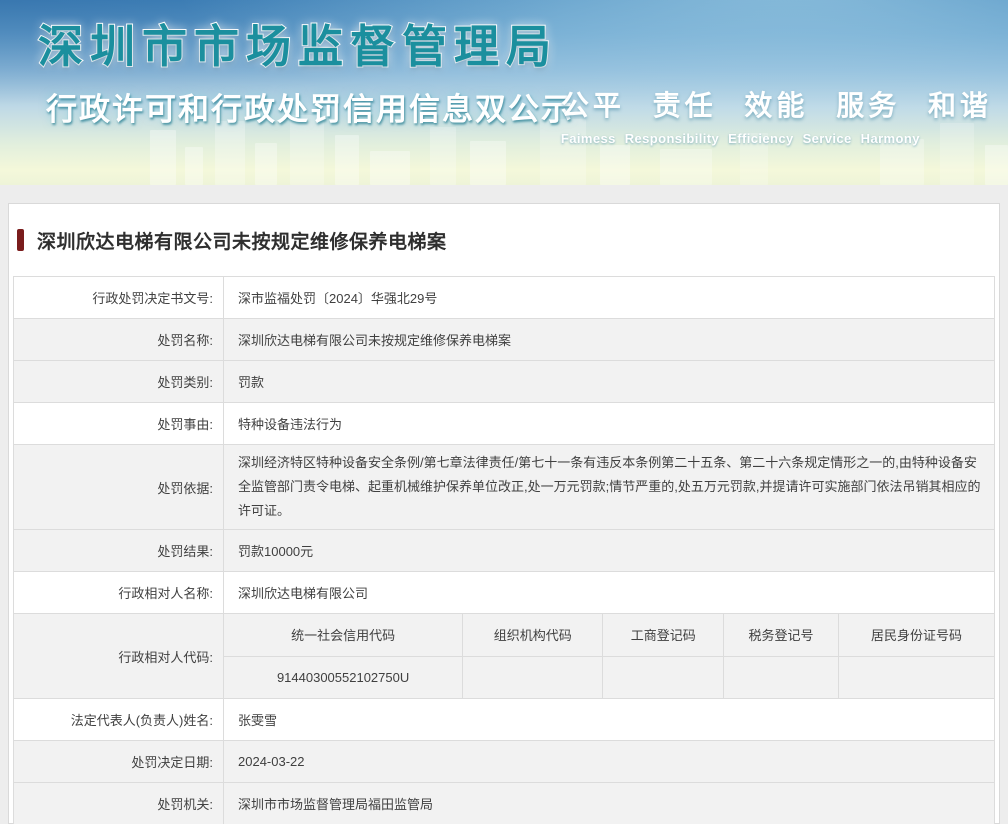 This screenshot has height=824, width=1008. I want to click on row-value: 深圳欣达电梯有限公司未按规定维修保养电梯案, so click(609, 339).